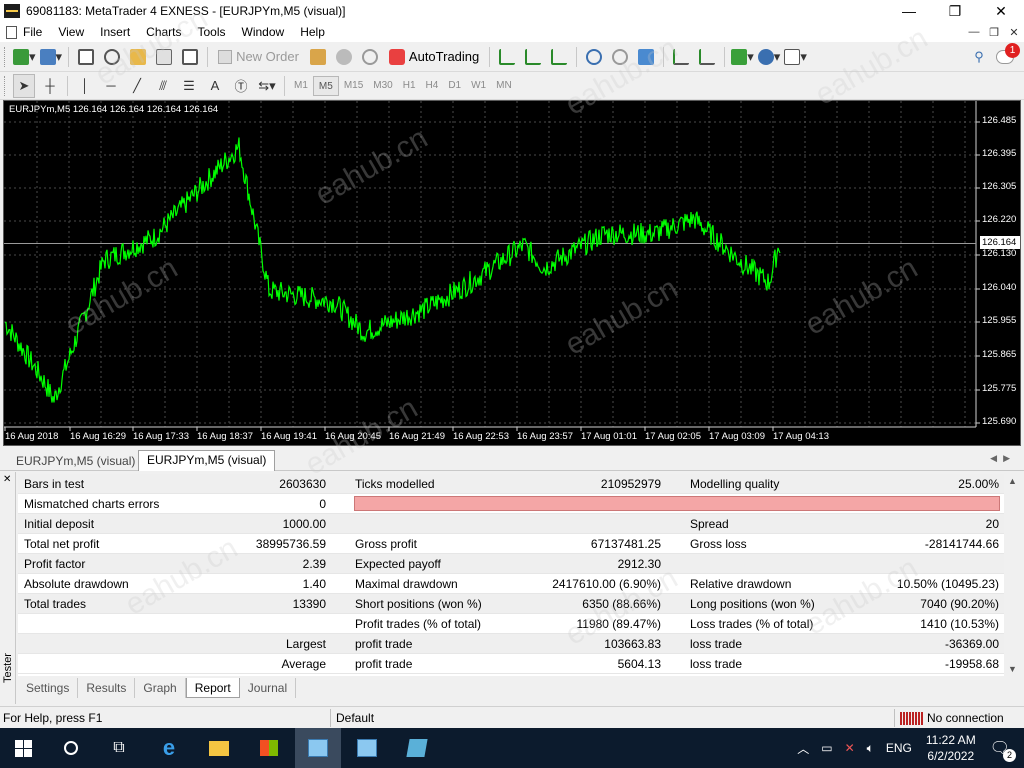 Image resolution: width=1024 pixels, height=768 pixels. Describe the element at coordinates (594, 57) in the screenshot. I see `zoom-in-button` at that location.